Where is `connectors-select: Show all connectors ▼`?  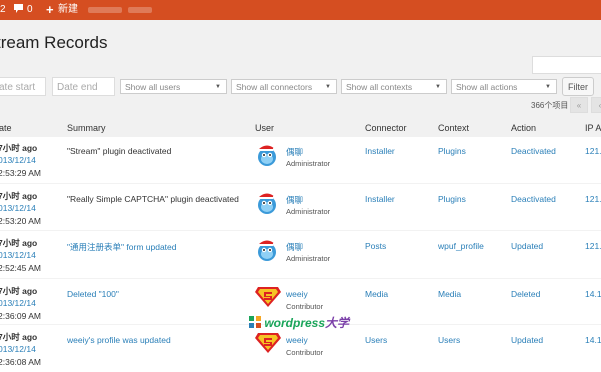
connectors-select: Show all connectors ▼ is located at coordinates (284, 86).